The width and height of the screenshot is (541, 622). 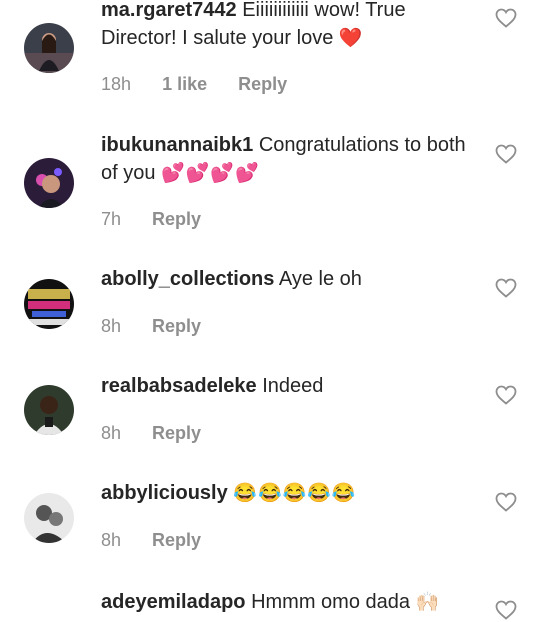 I want to click on comment-username: adeyemiladapo, so click(x=173, y=602).